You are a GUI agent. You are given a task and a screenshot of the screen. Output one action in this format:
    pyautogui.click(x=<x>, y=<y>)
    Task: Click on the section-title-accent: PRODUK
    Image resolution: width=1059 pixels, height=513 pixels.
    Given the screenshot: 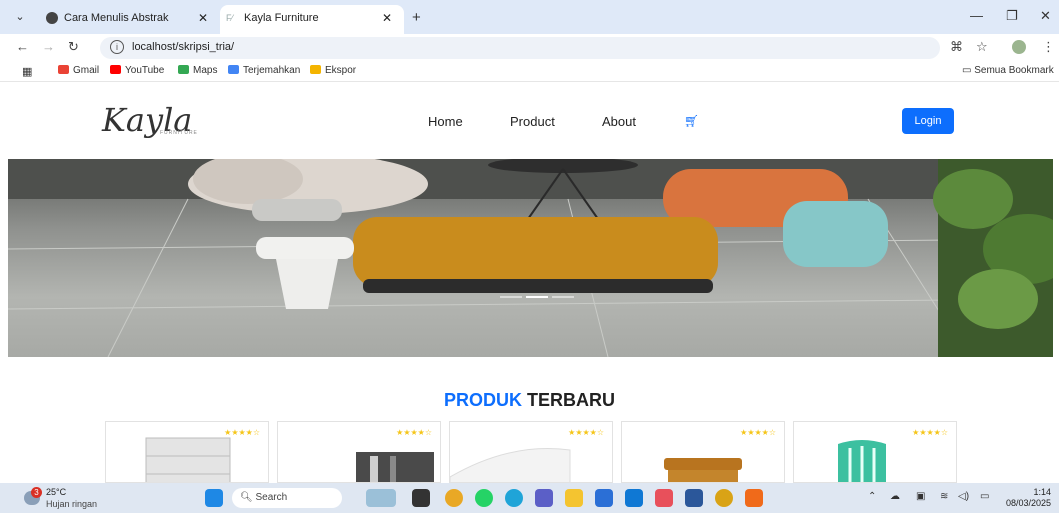 What is the action you would take?
    pyautogui.click(x=482, y=400)
    